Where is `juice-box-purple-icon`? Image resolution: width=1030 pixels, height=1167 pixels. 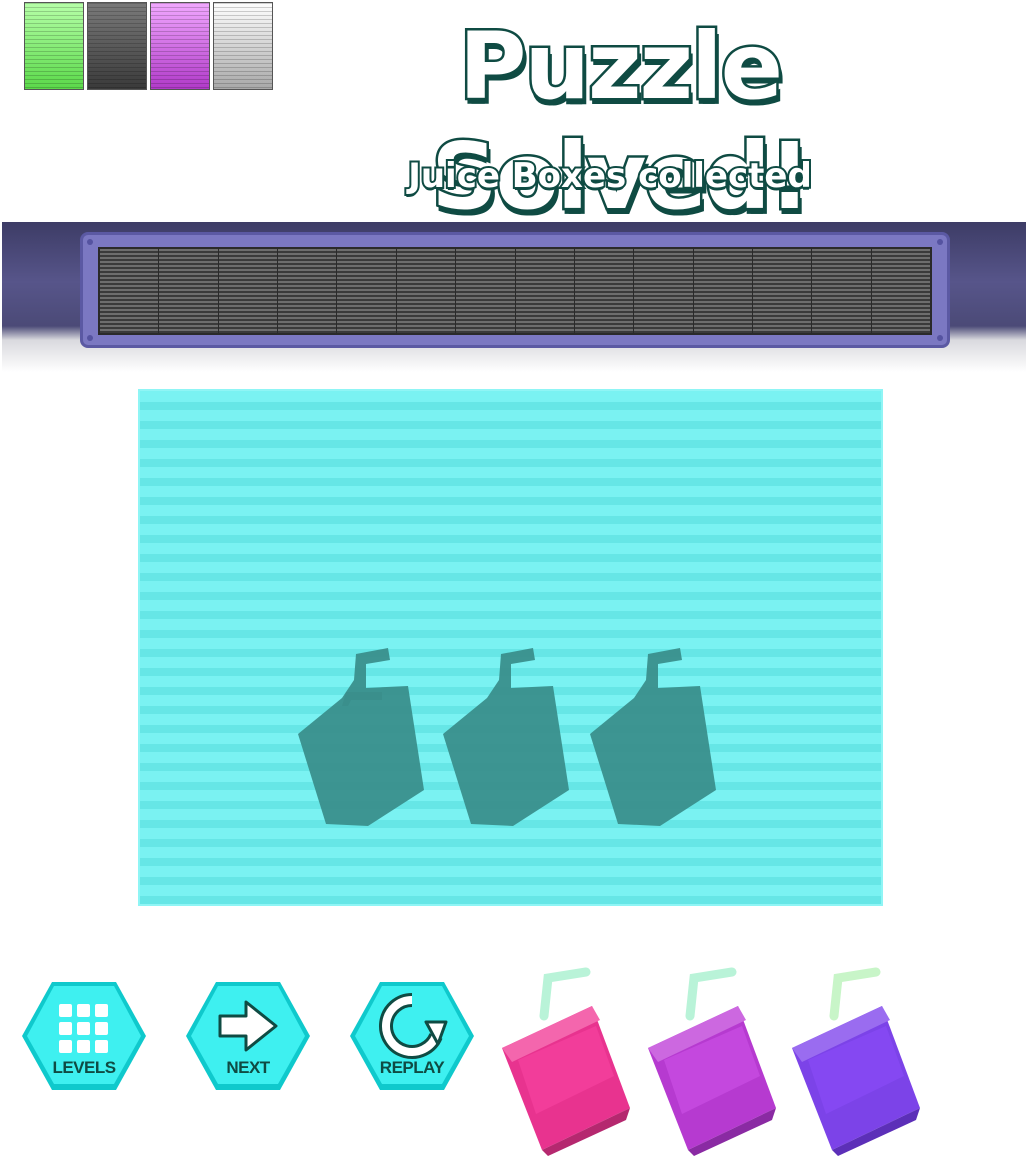 juice-box-purple-icon is located at coordinates (712, 1060).